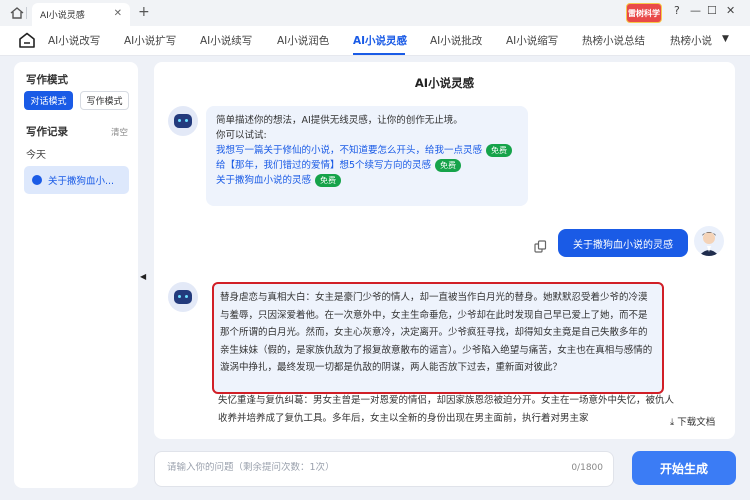 The width and height of the screenshot is (750, 500). I want to click on history-heading: 写作记录, so click(47, 132).